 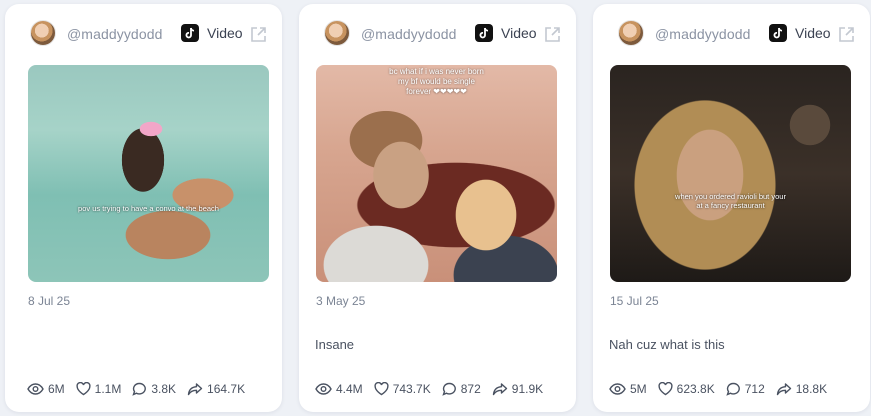 What do you see at coordinates (335, 344) in the screenshot?
I see `post-caption: Insane` at bounding box center [335, 344].